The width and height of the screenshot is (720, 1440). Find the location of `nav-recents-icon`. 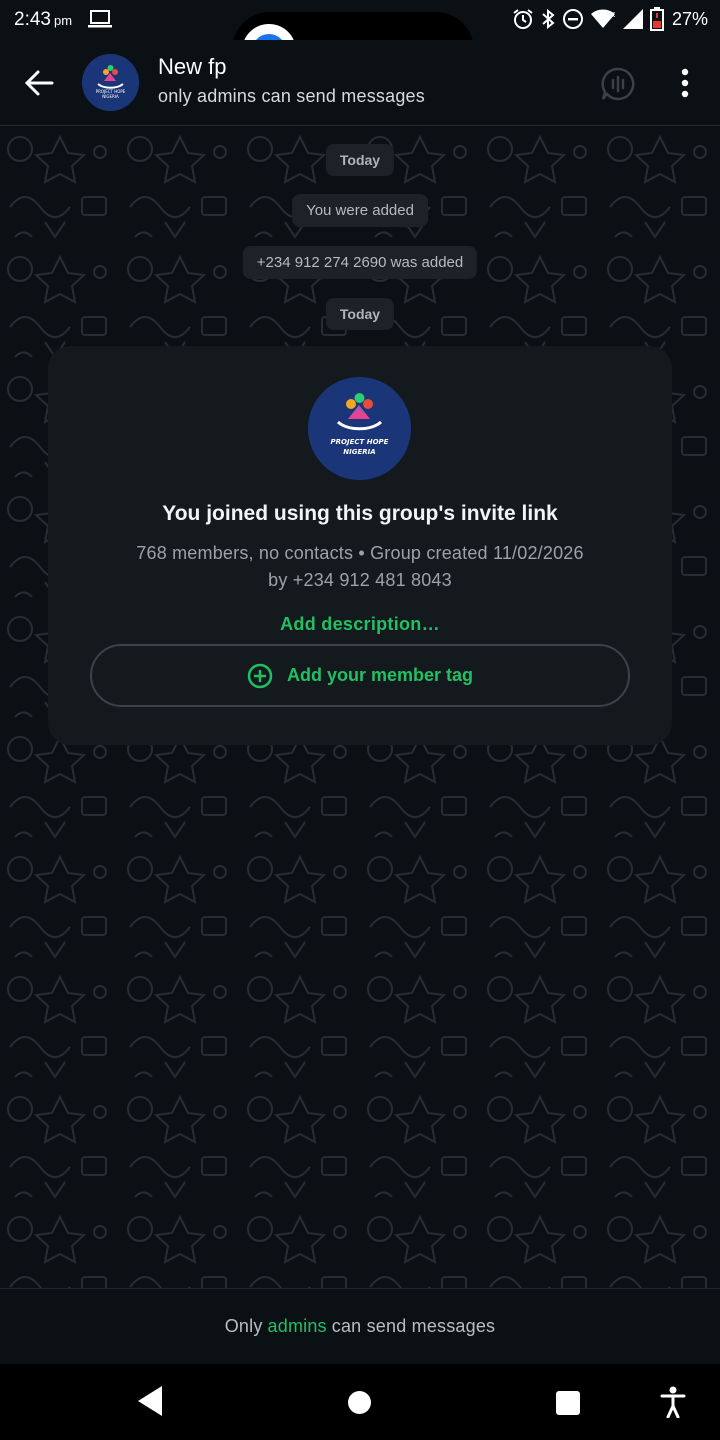

nav-recents-icon is located at coordinates (568, 1403).